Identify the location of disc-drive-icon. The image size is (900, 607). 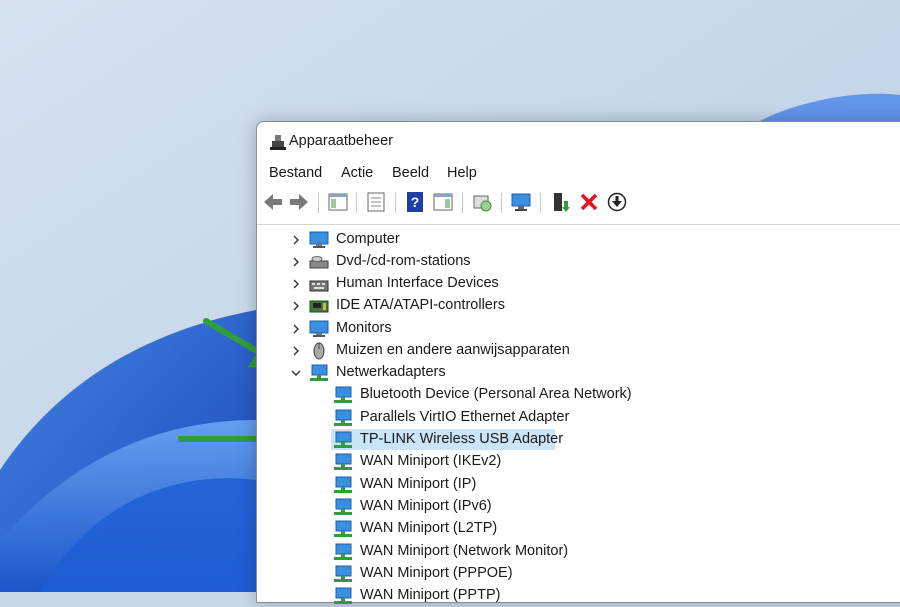
(319, 262).